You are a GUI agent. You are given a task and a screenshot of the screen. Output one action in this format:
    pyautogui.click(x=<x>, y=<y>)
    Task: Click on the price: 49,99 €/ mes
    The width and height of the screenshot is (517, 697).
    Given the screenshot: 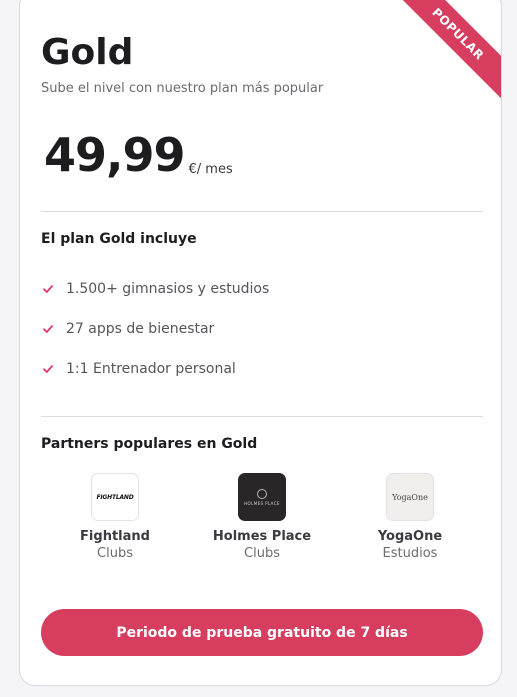 What is the action you would take?
    pyautogui.click(x=138, y=155)
    